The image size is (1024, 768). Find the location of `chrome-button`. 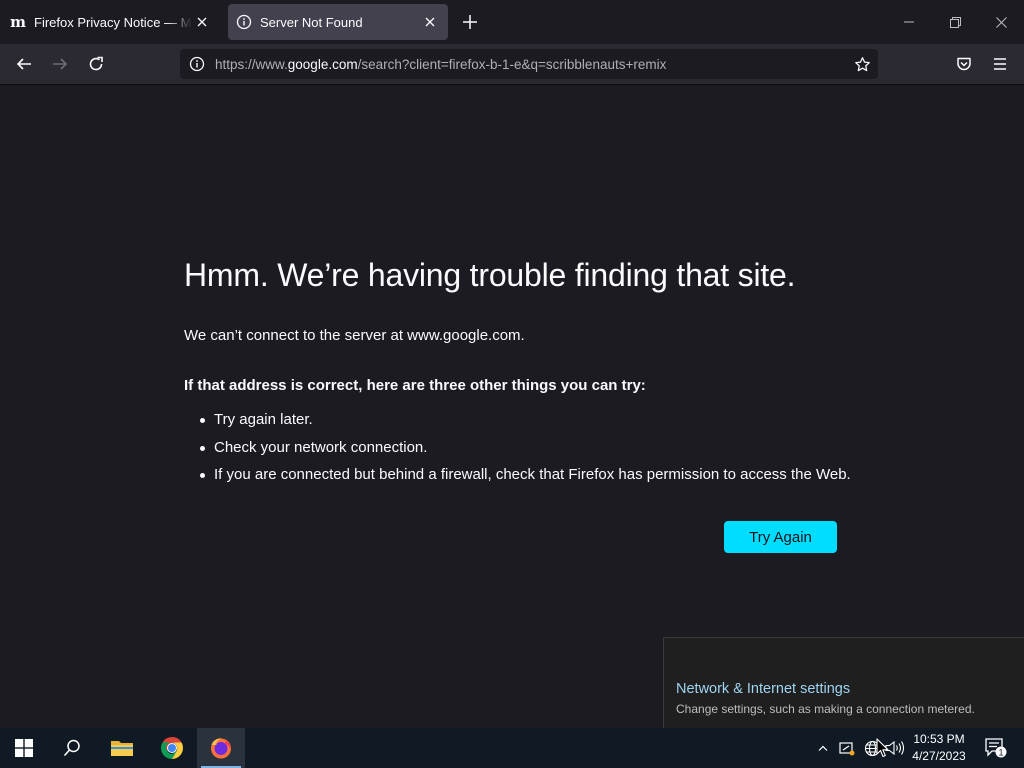

chrome-button is located at coordinates (172, 748).